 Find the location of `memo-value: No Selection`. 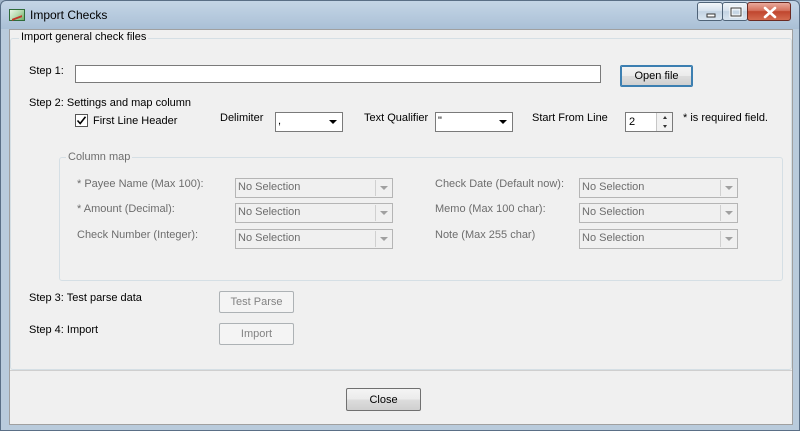

memo-value: No Selection is located at coordinates (613, 212).